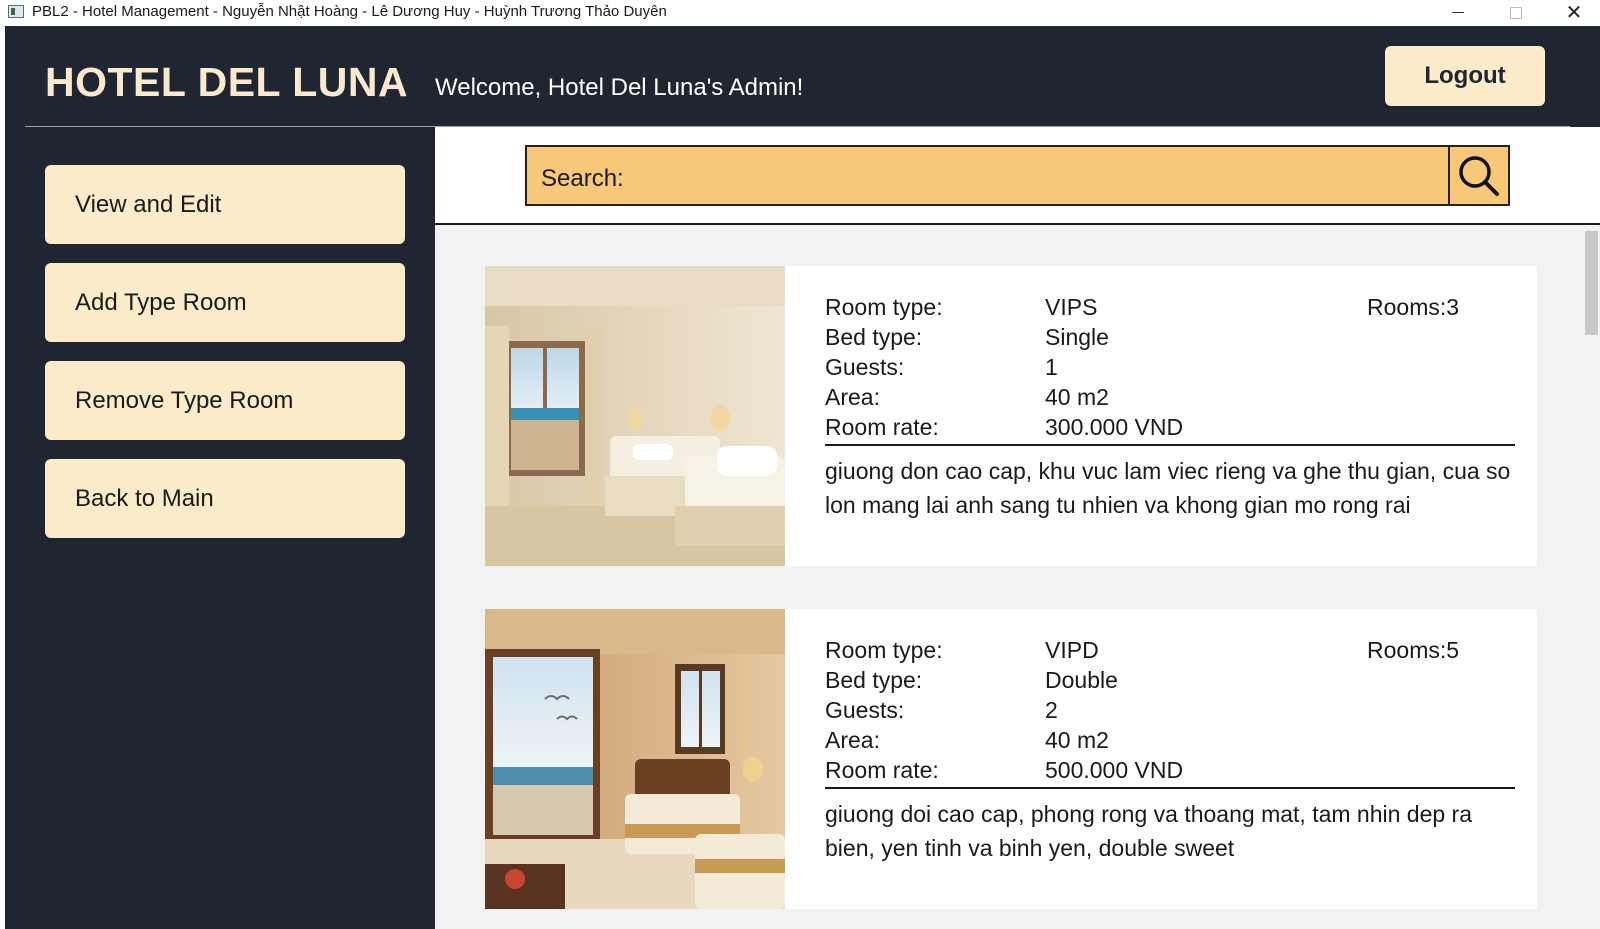 This screenshot has width=1600, height=929. Describe the element at coordinates (987, 175) in the screenshot. I see `search-input: Search:` at that location.